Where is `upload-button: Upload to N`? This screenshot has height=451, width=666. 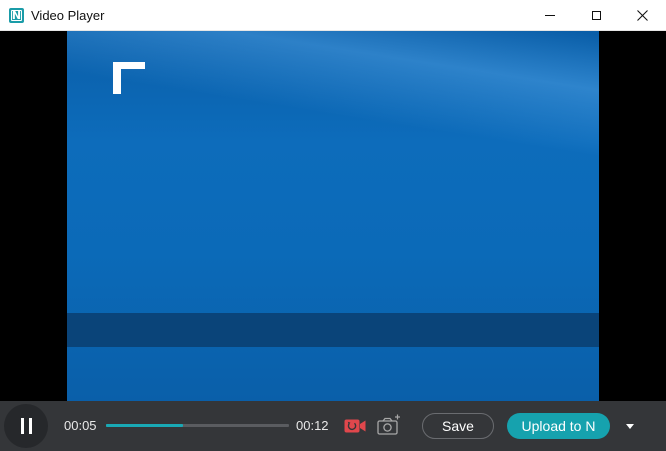 upload-button: Upload to N is located at coordinates (558, 426).